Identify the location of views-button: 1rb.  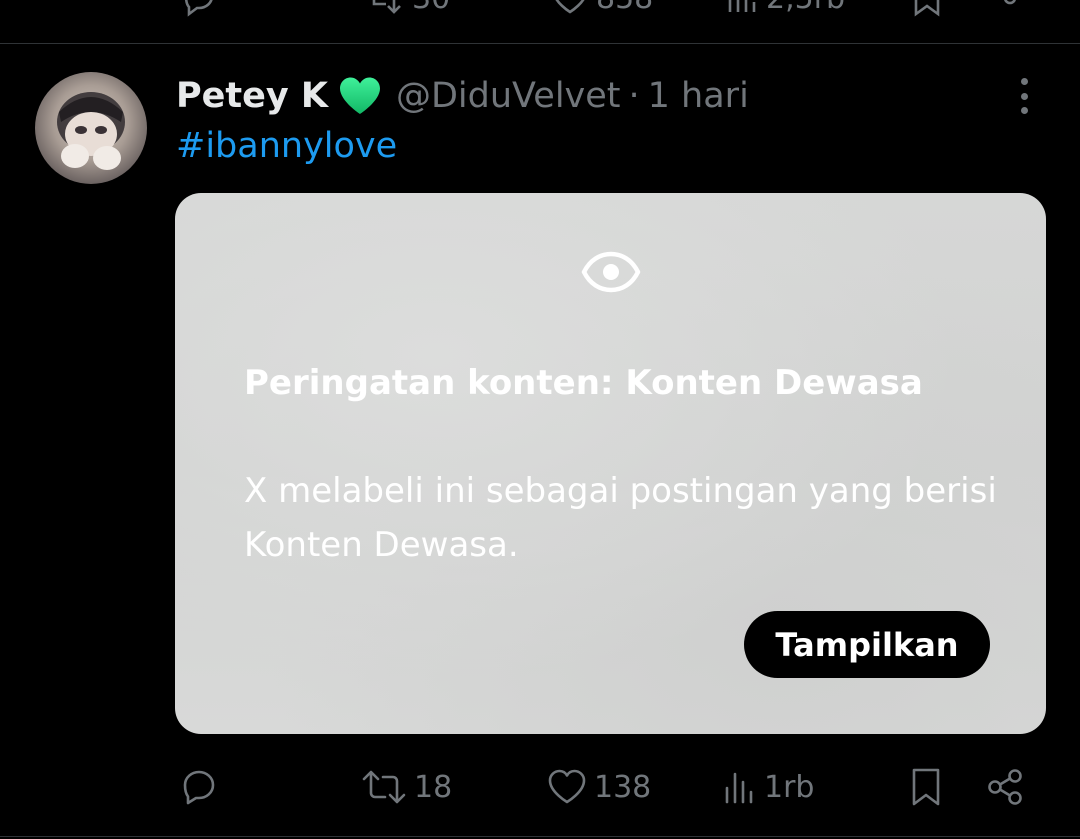
(768, 787).